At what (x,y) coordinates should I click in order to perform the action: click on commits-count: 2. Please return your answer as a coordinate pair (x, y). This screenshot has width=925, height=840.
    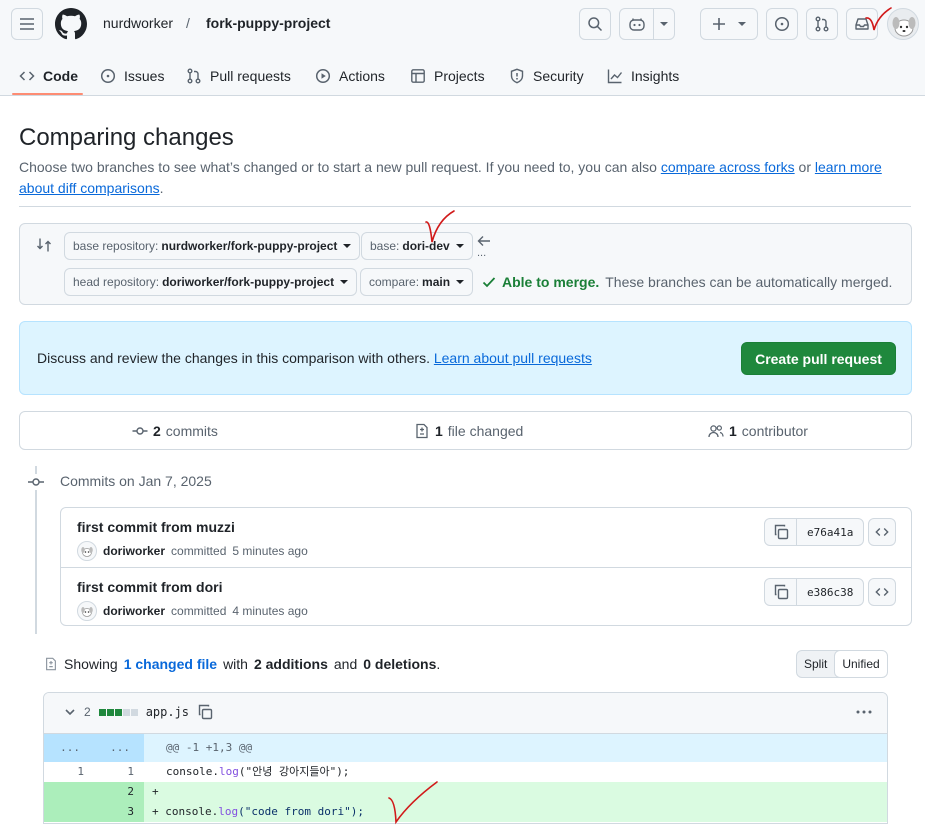
    Looking at the image, I should click on (157, 430).